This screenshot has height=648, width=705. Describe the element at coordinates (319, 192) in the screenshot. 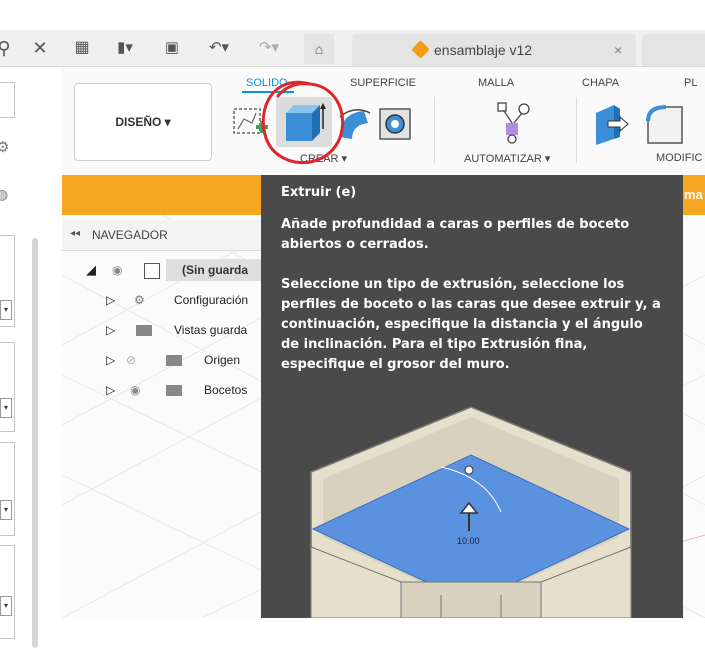

I see `tooltip-title: Extruir (e)` at that location.